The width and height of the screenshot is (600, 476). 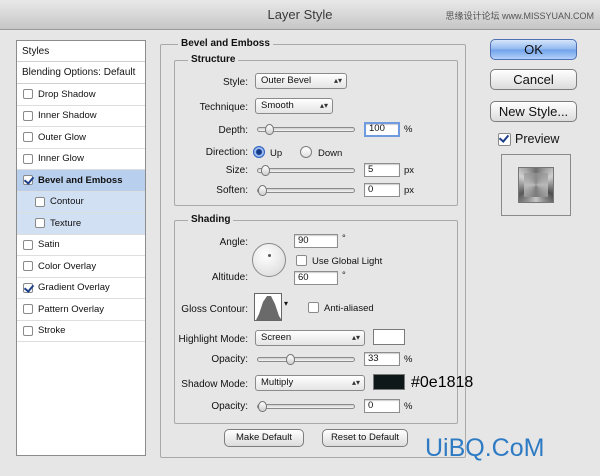 I want to click on soften-slider-knob, so click(x=262, y=190).